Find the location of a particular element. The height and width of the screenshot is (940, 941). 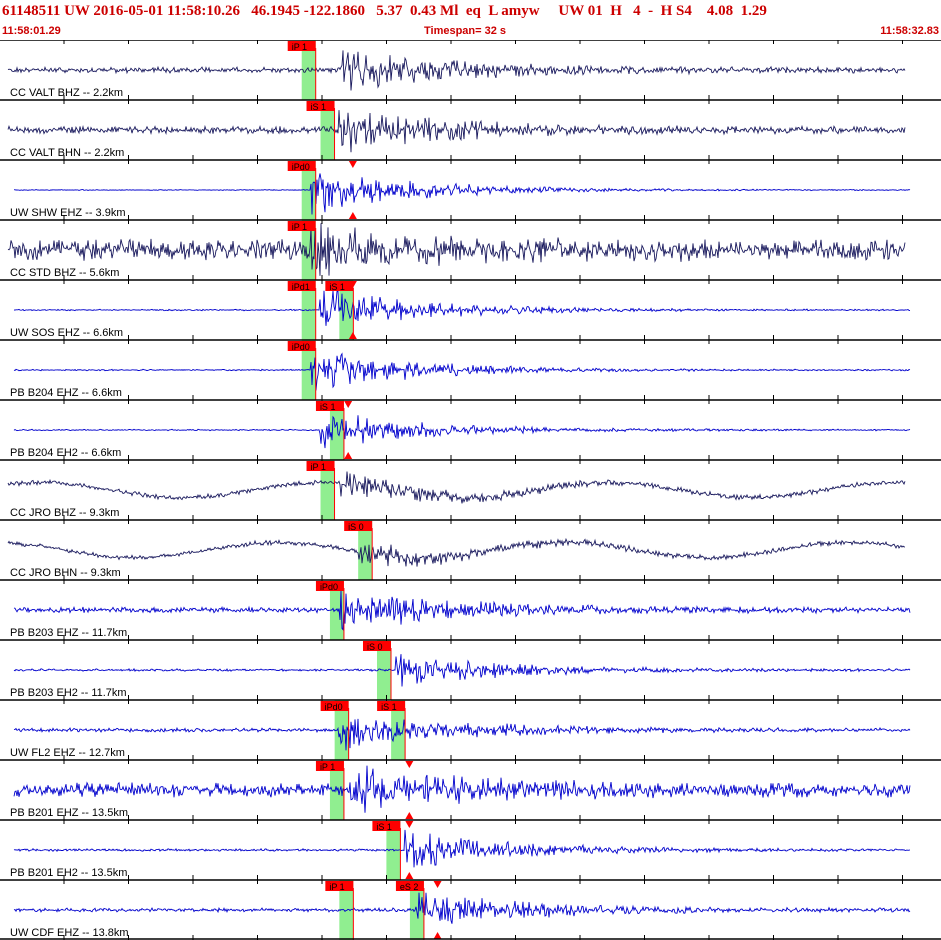

trace-panel: iPd1 iS 1 UW SOS EHZ -- 6.6km is located at coordinates (470, 309).